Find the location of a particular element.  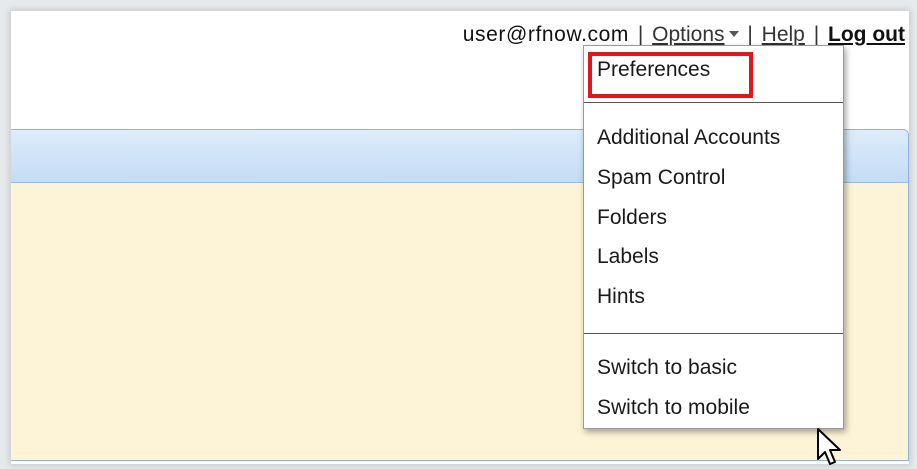

cursor-arrow-icon is located at coordinates (829, 446).